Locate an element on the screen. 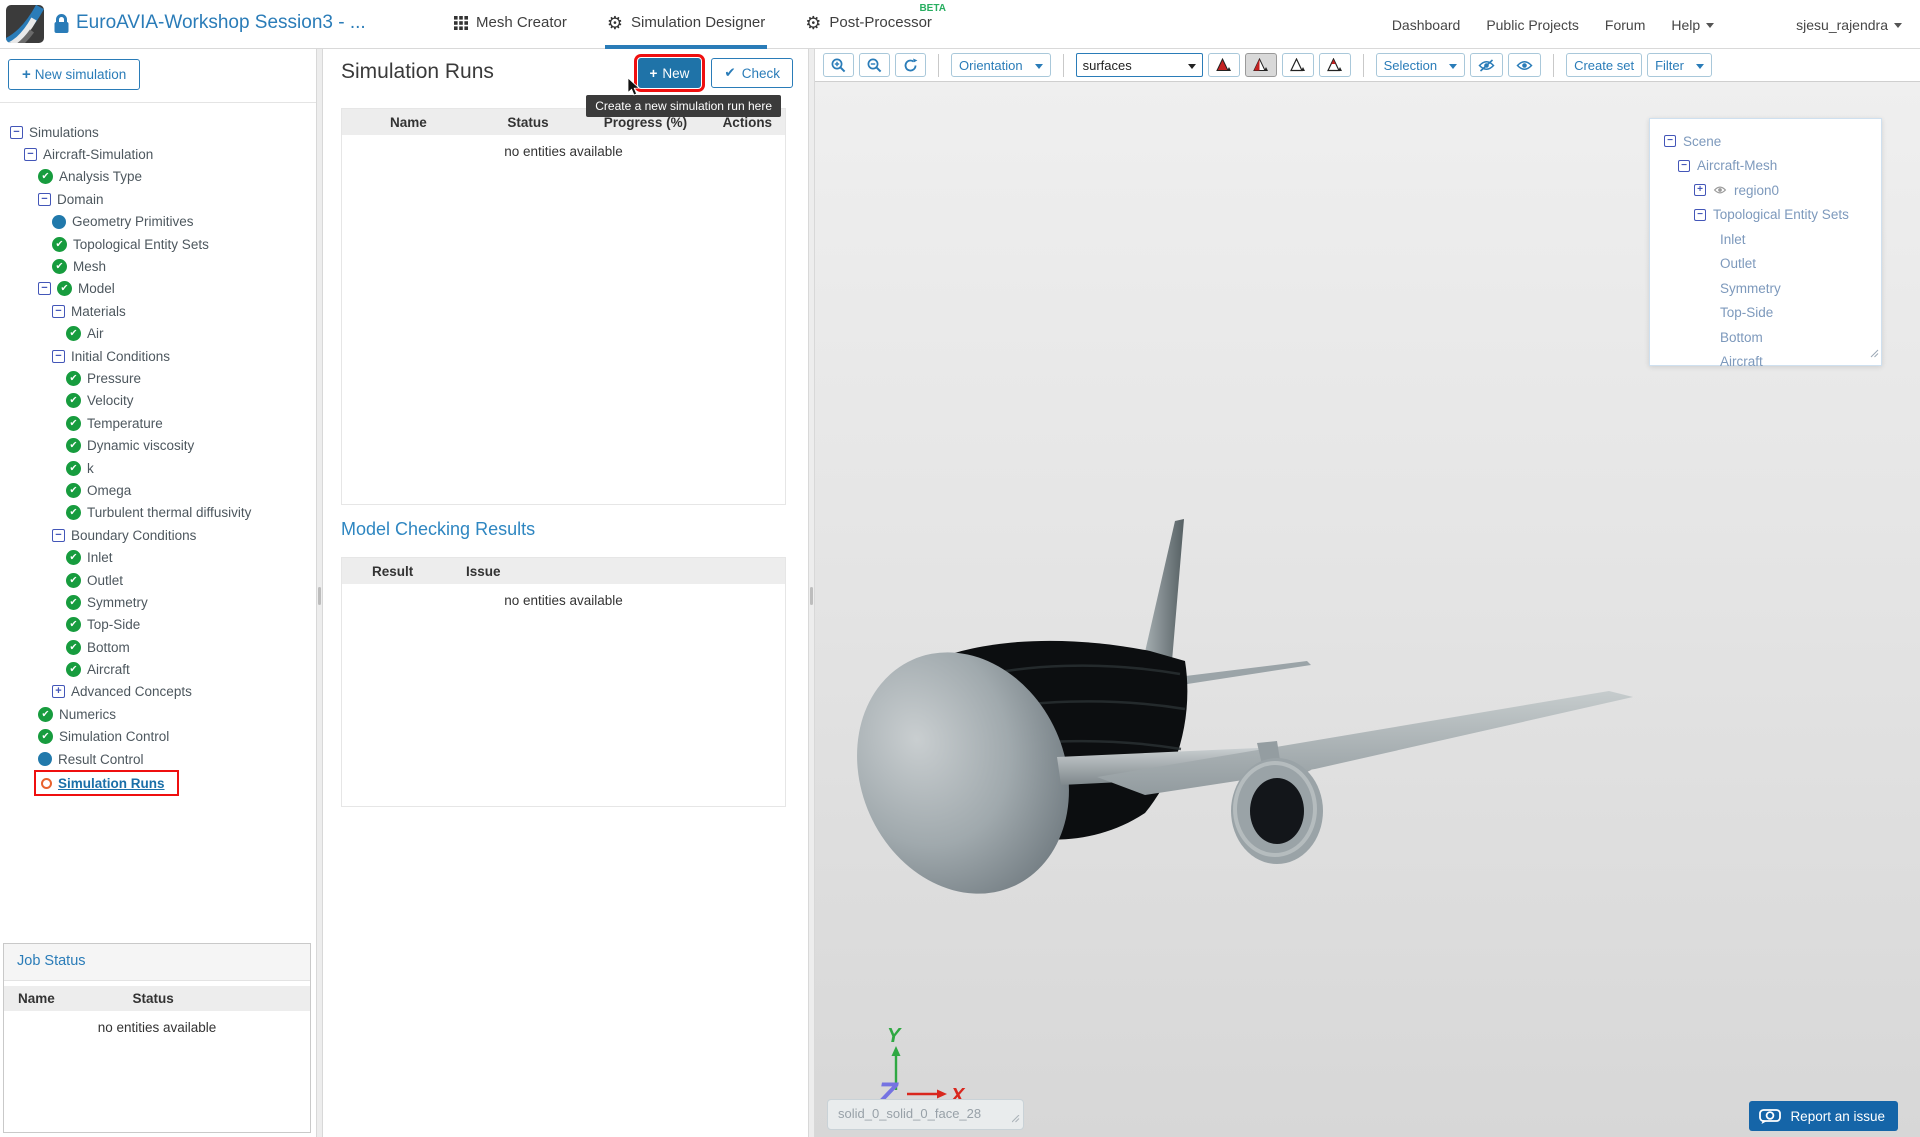 The width and height of the screenshot is (1920, 1137). selection-dropdown: Selection is located at coordinates (1420, 65).